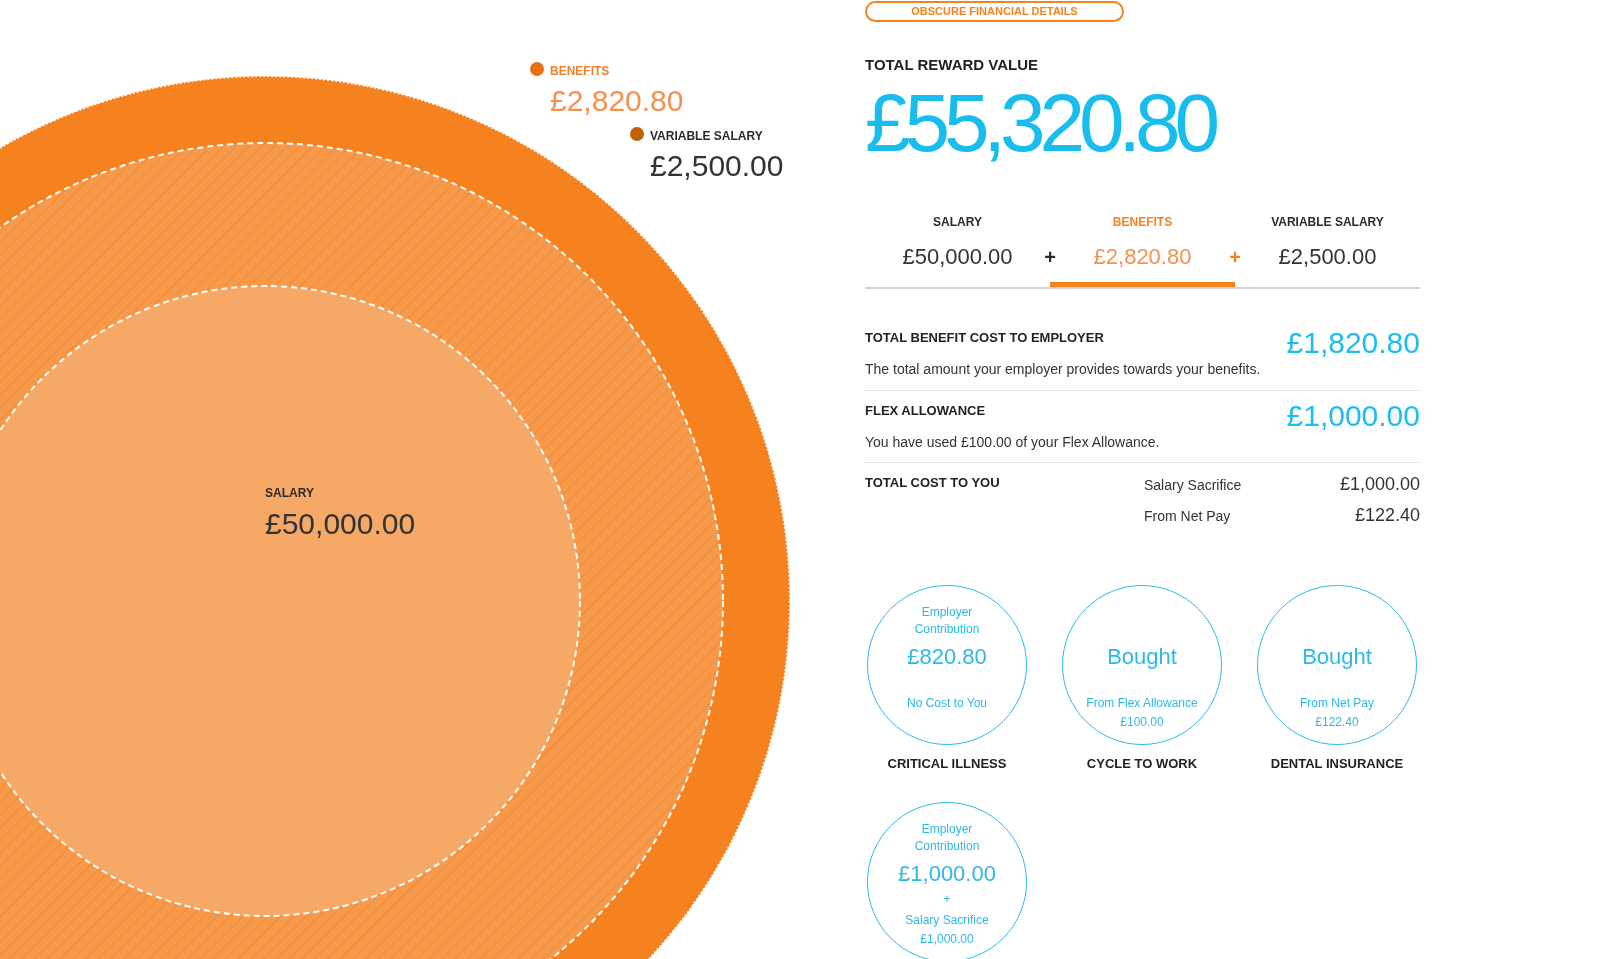 The image size is (1602, 959). What do you see at coordinates (290, 493) in the screenshot?
I see `chart-label: SALARY` at bounding box center [290, 493].